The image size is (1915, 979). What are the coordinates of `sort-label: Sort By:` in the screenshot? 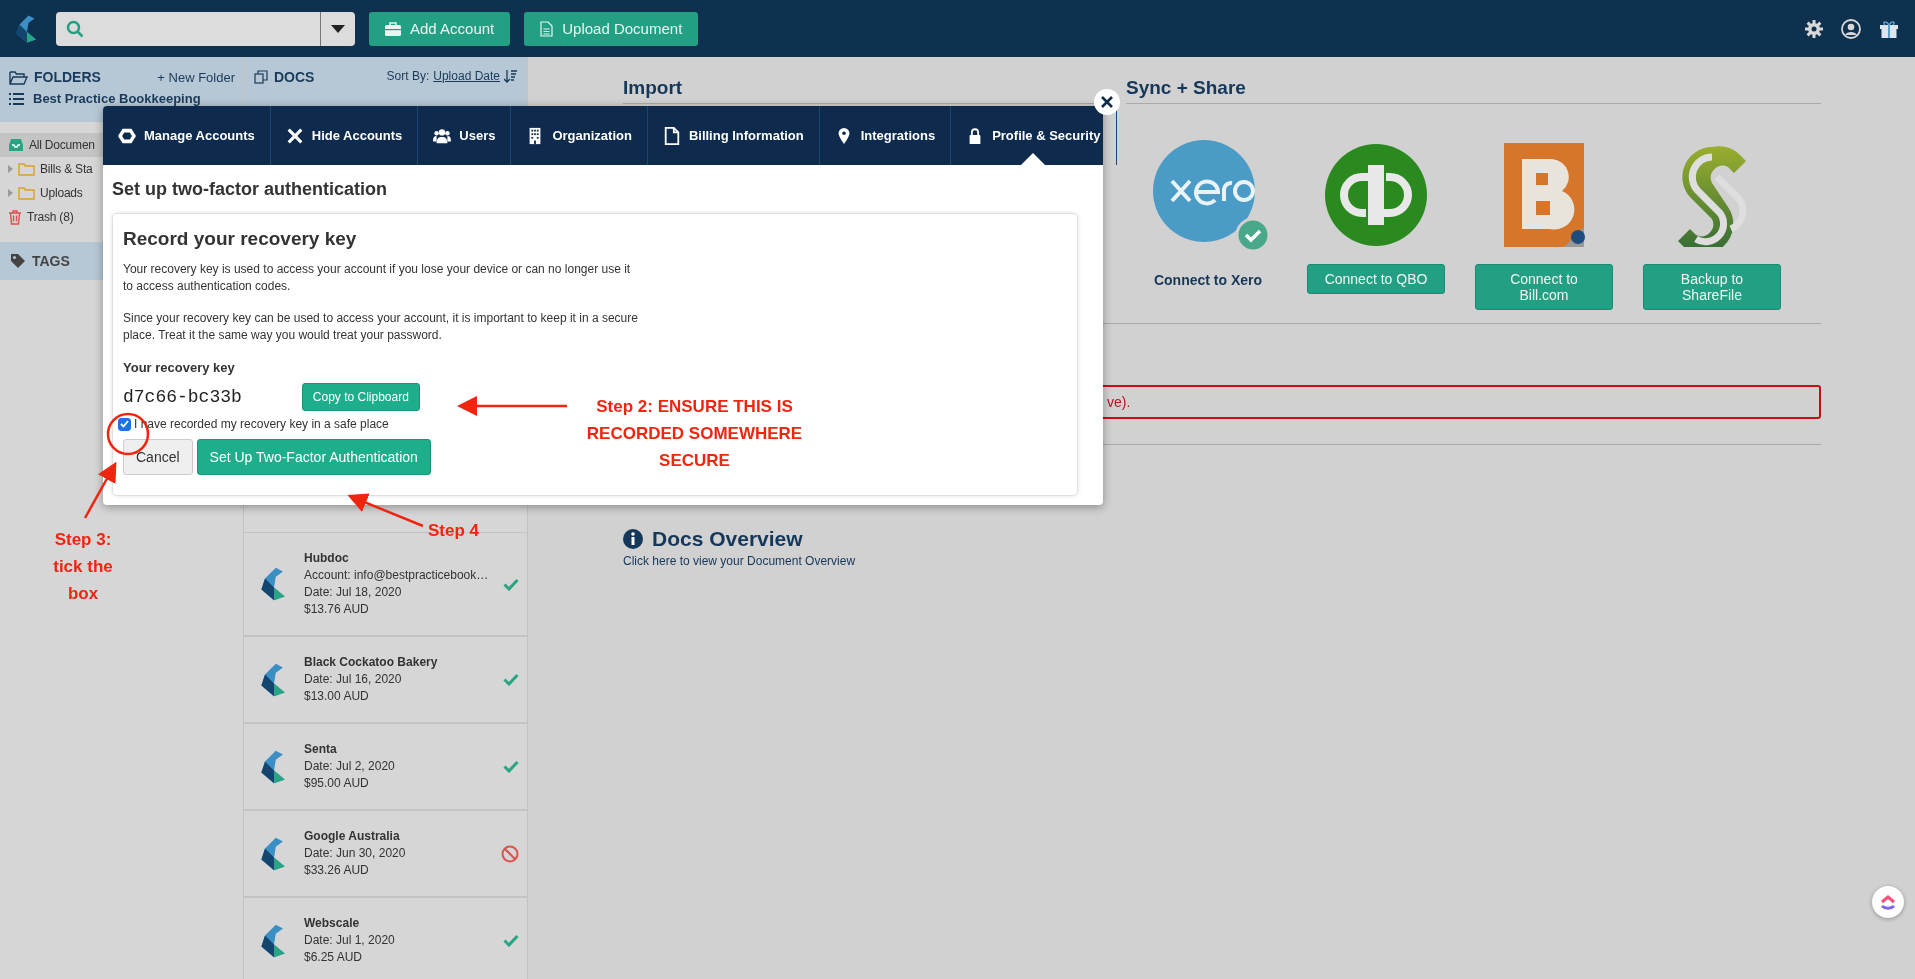 It's located at (408, 76).